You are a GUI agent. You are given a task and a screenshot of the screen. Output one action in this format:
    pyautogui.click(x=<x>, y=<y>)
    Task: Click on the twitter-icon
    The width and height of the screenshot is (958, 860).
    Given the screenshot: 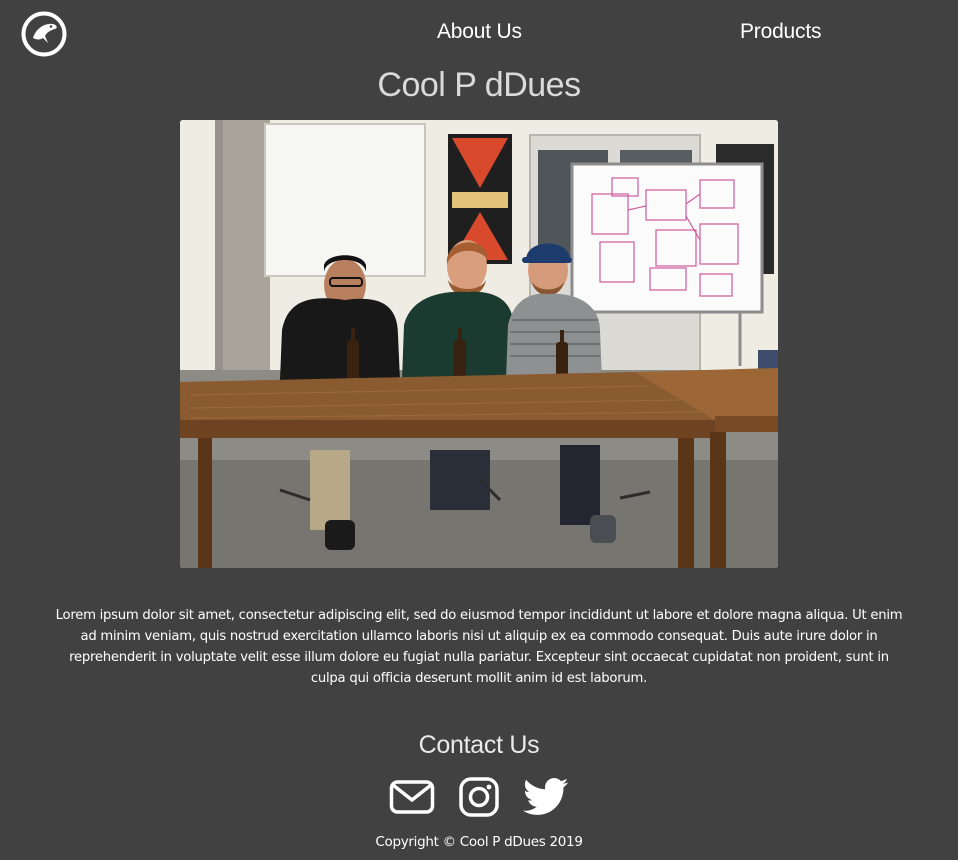 What is the action you would take?
    pyautogui.click(x=546, y=796)
    